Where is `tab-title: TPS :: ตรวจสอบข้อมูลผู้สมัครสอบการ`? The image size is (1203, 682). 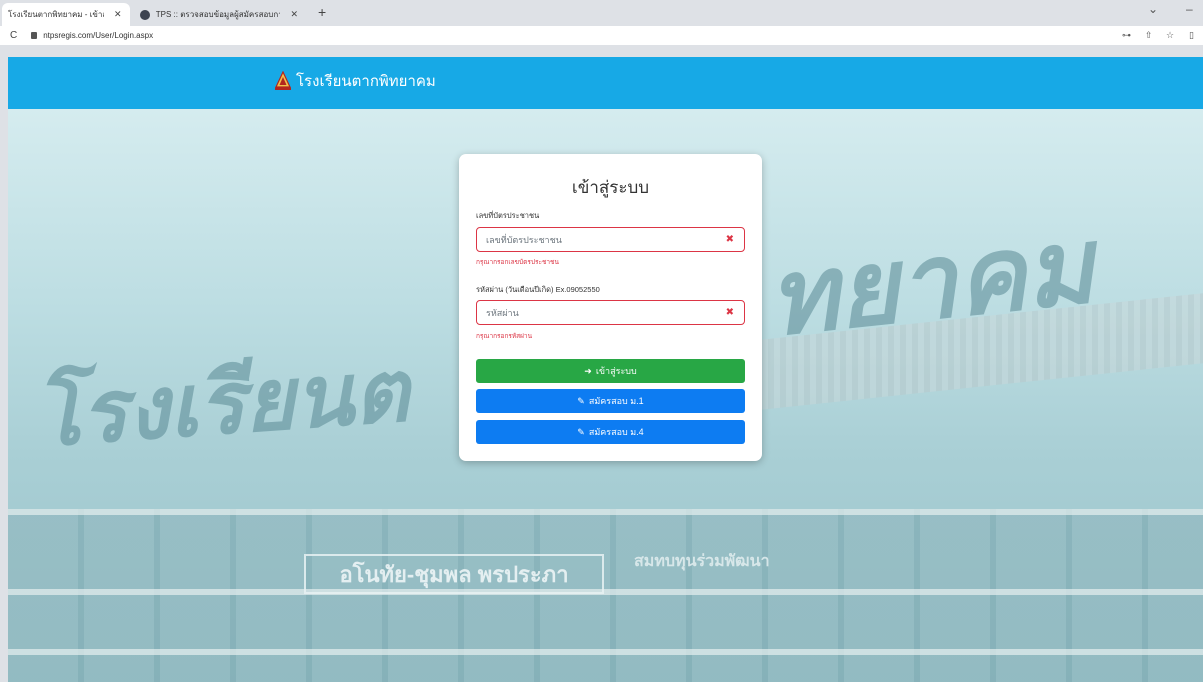
tab-title: TPS :: ตรวจสอบข้อมูลผู้สมัครสอบการ is located at coordinates (218, 14).